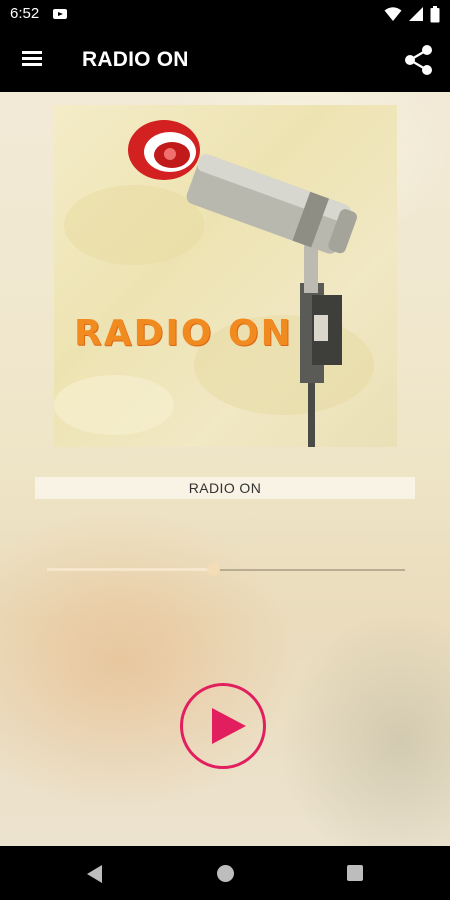 Image resolution: width=450 pixels, height=900 pixels. What do you see at coordinates (229, 726) in the screenshot?
I see `play-icon` at bounding box center [229, 726].